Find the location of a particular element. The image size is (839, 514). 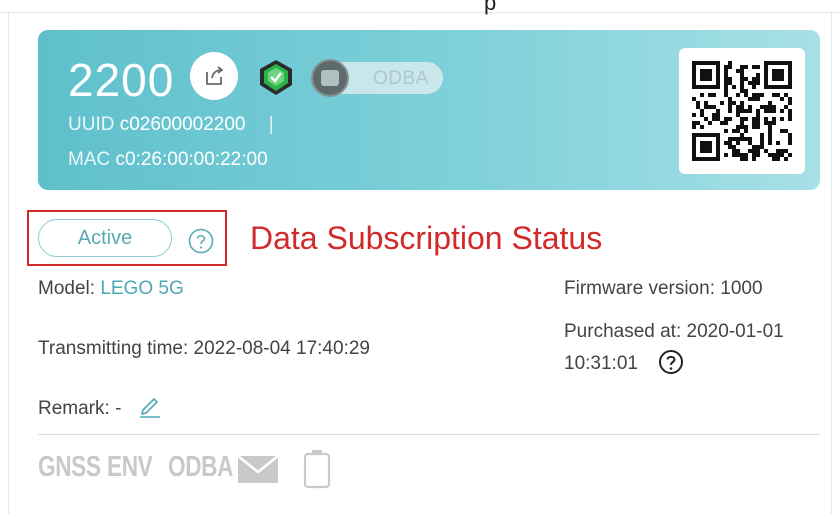

qr-code is located at coordinates (742, 111).